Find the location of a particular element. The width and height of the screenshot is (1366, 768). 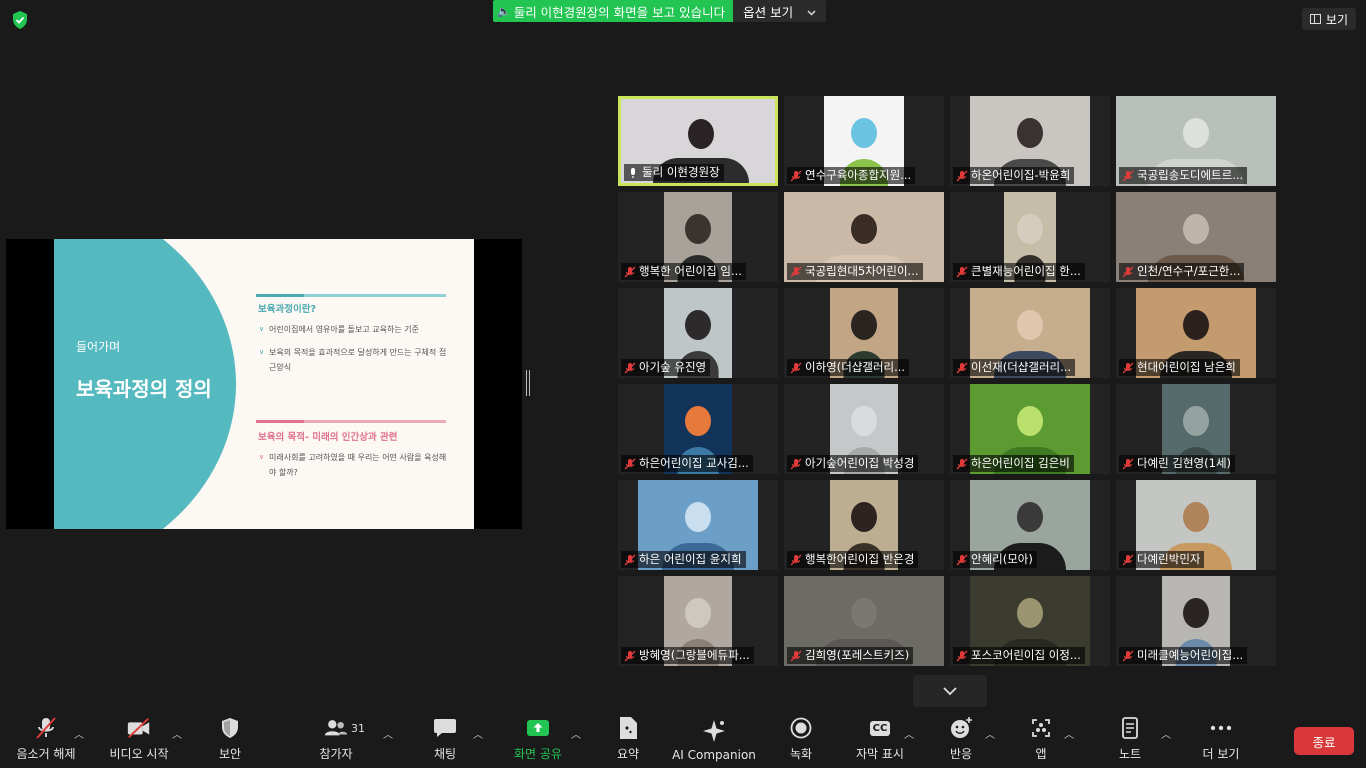

start-video-button: 비디오 시작 is located at coordinates (139, 740).